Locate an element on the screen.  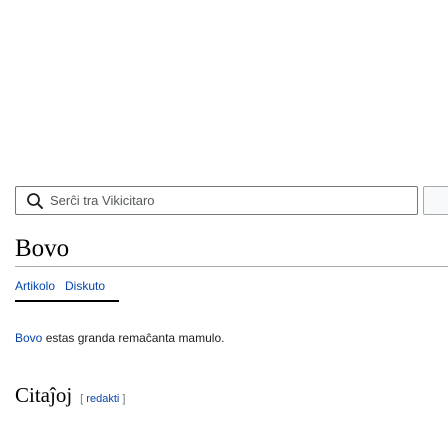
active-tab-indicator is located at coordinates (67, 301).